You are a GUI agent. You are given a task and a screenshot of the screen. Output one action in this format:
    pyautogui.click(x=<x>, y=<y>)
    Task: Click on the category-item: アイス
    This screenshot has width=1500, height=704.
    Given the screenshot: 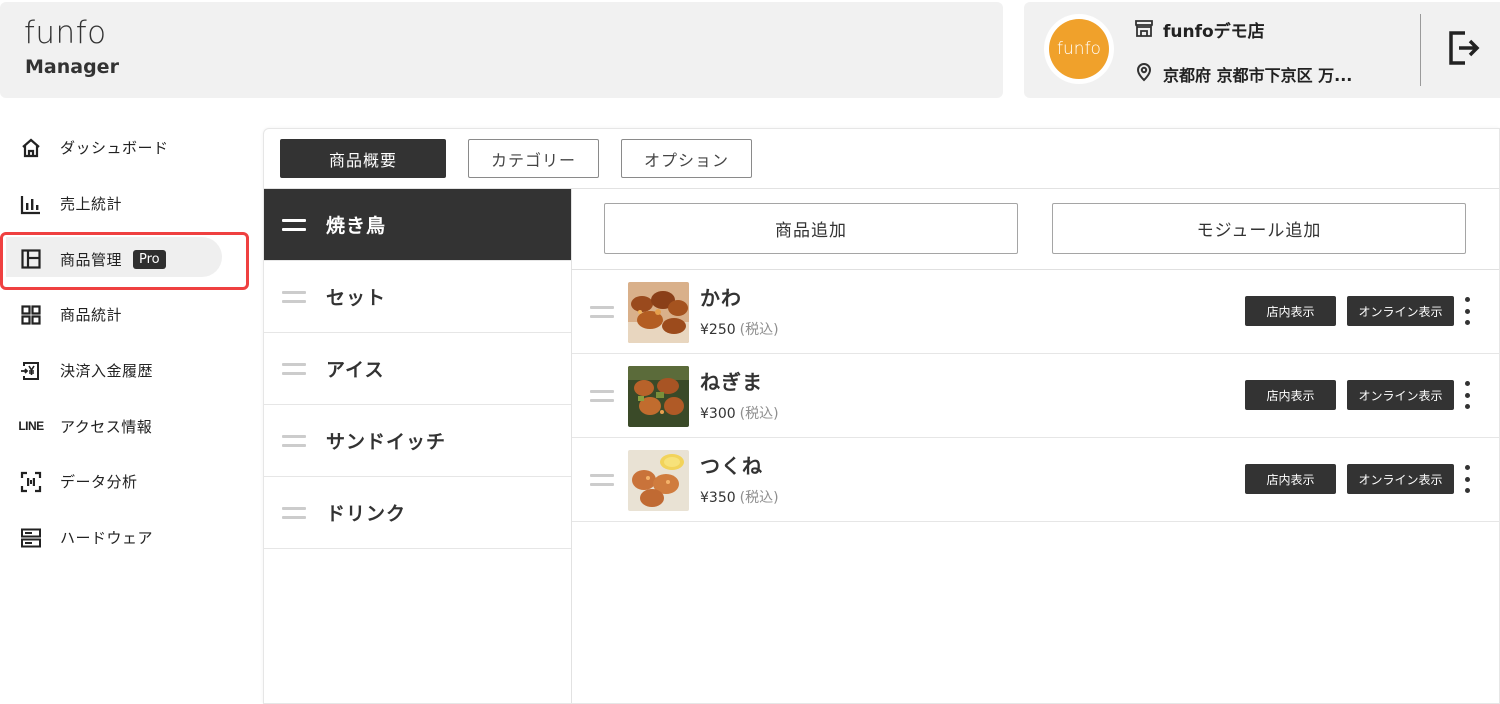 What is the action you would take?
    pyautogui.click(x=417, y=369)
    